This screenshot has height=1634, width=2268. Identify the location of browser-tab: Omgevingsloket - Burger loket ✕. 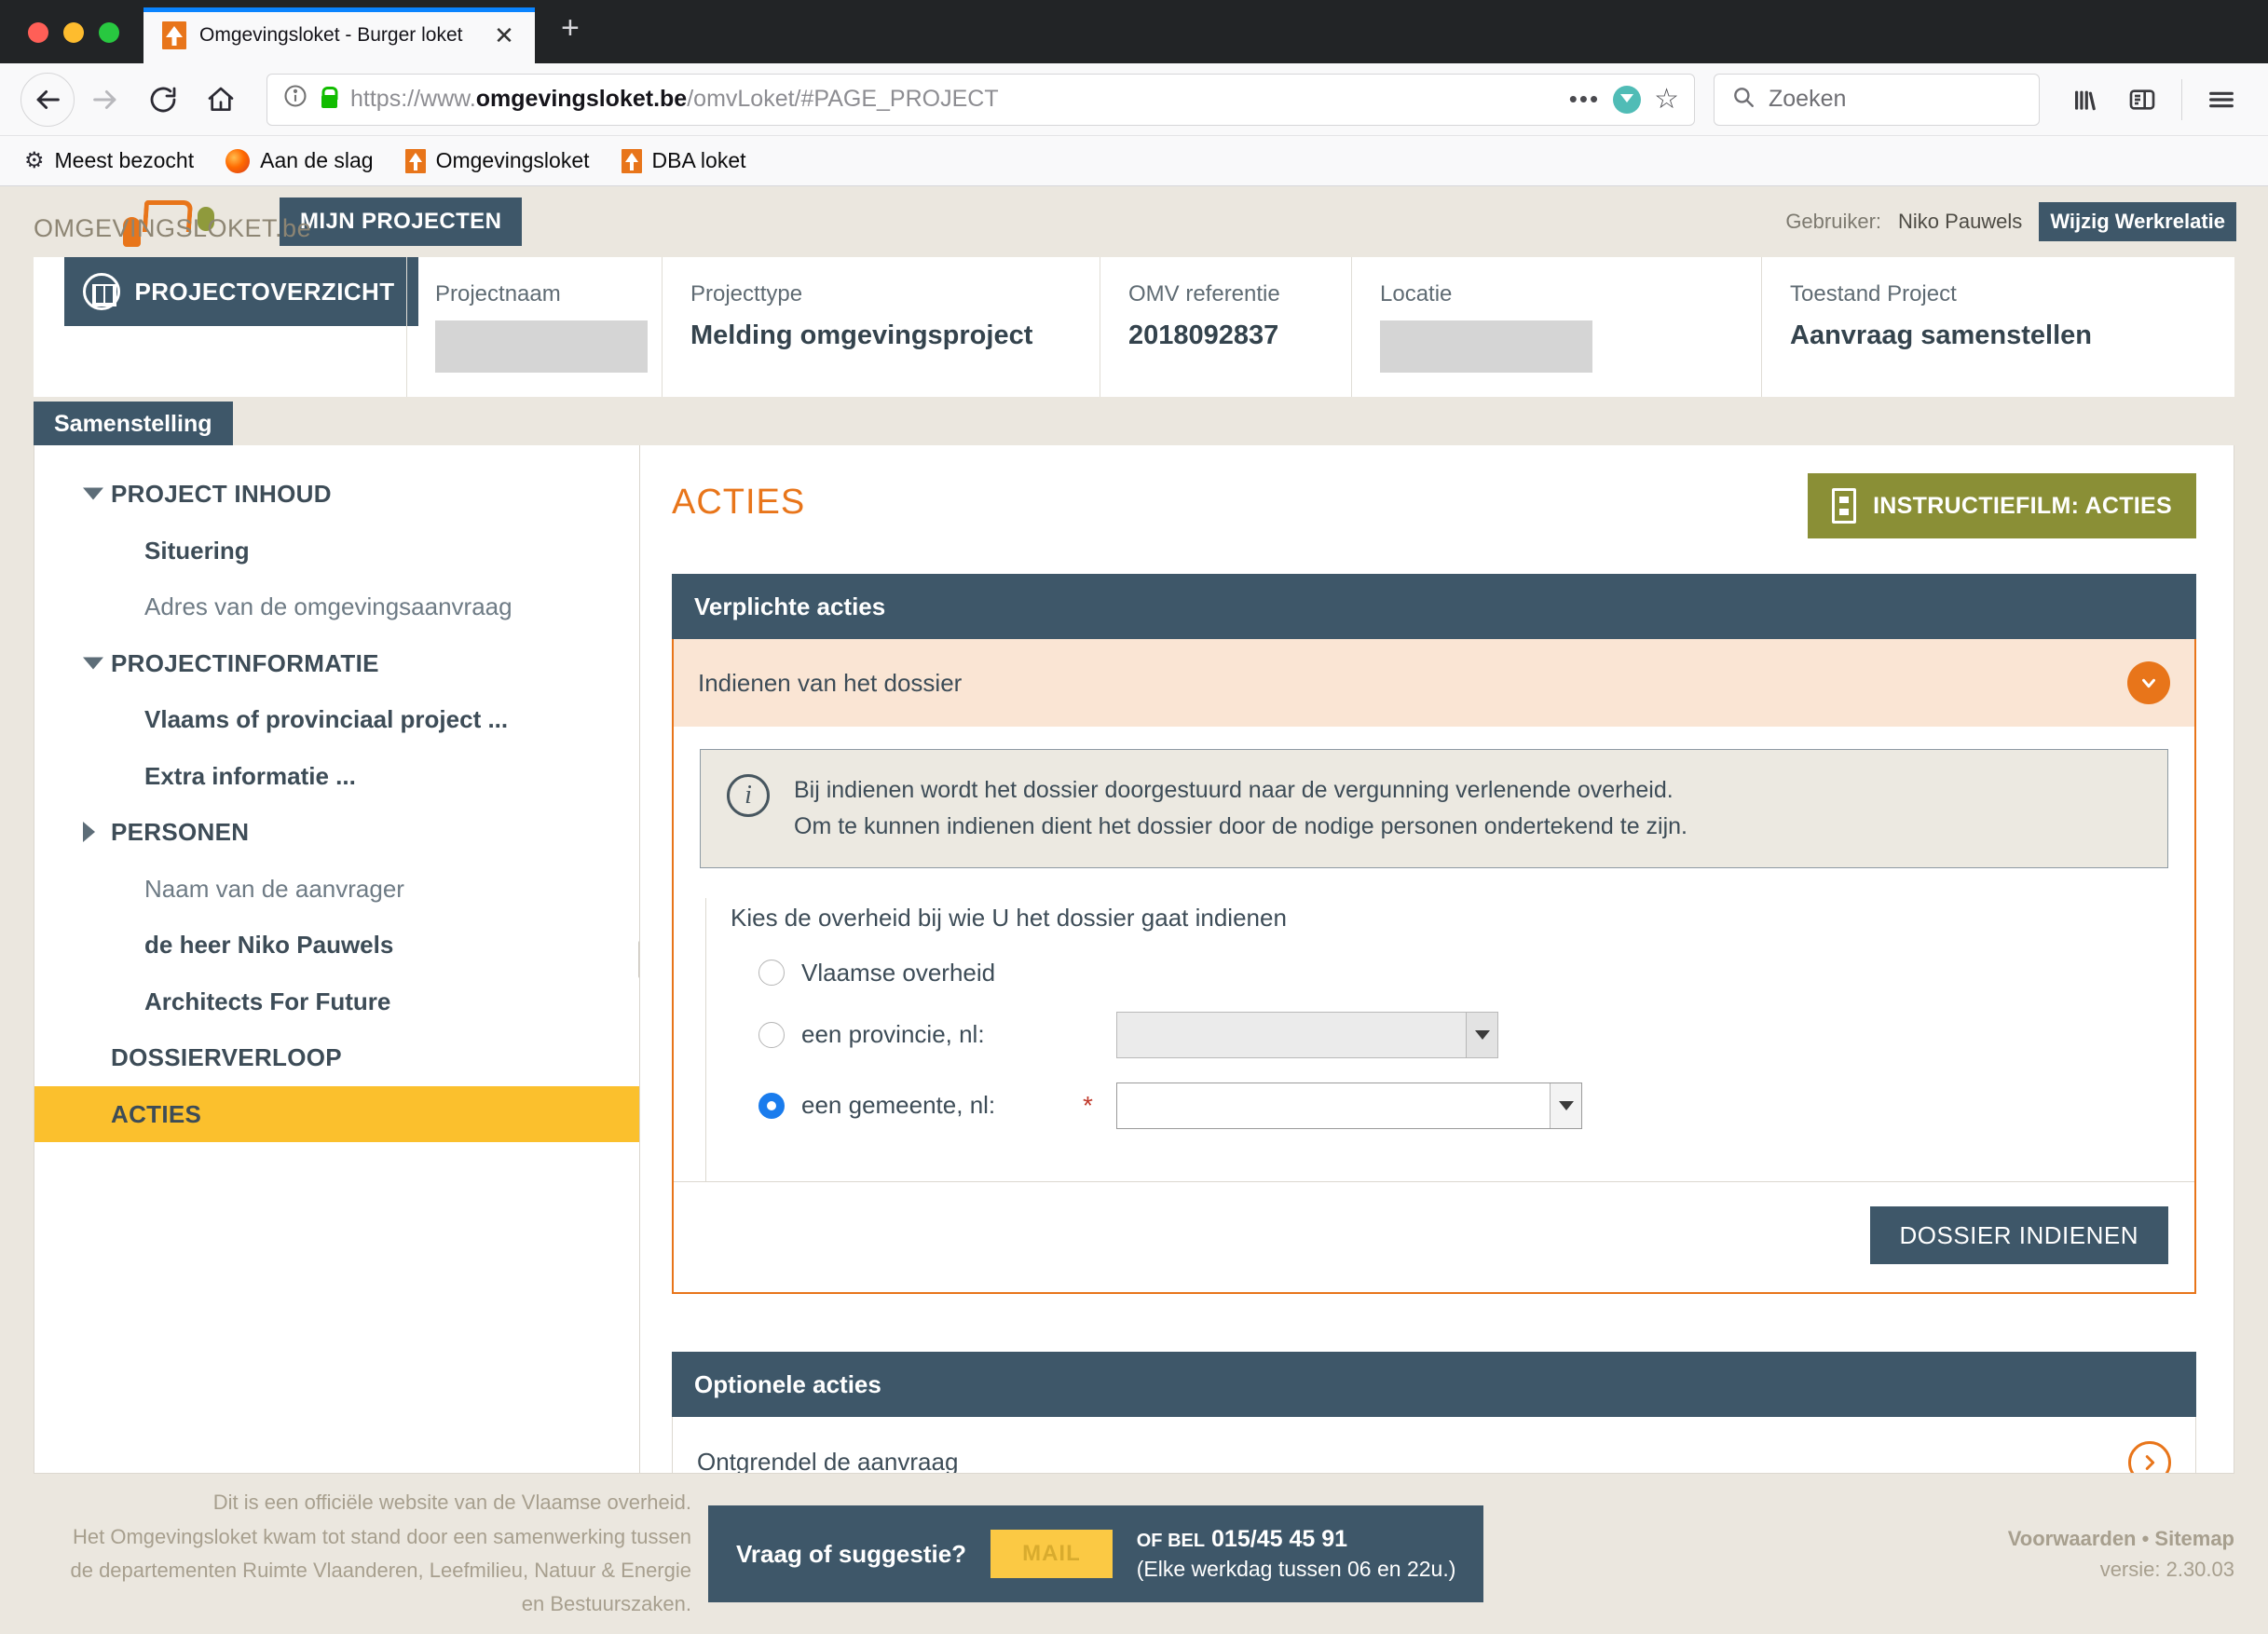
(339, 35).